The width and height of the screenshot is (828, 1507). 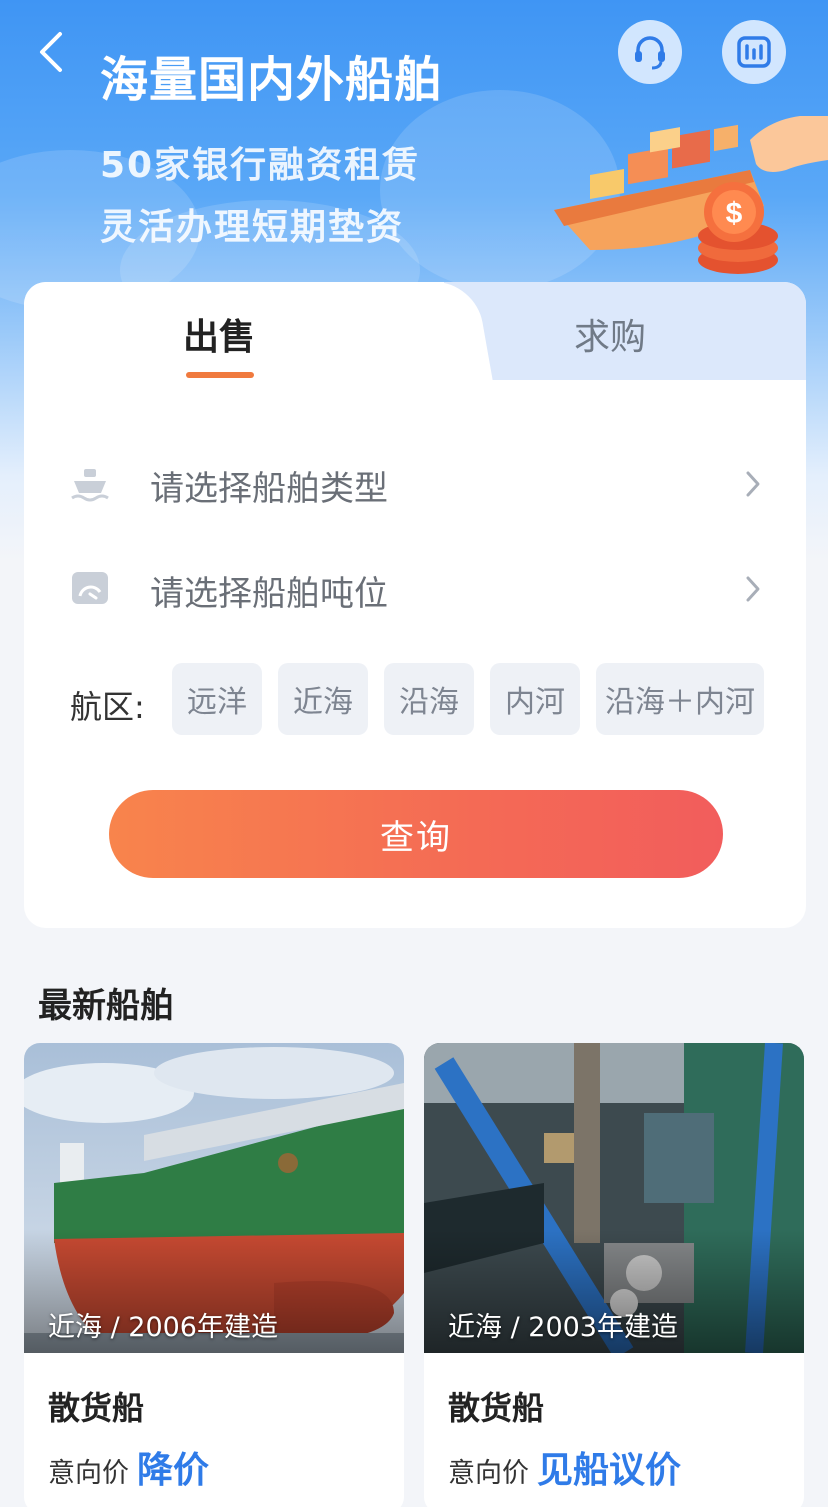 I want to click on ship-meta: 近海 / 2006年建造, so click(x=163, y=1327).